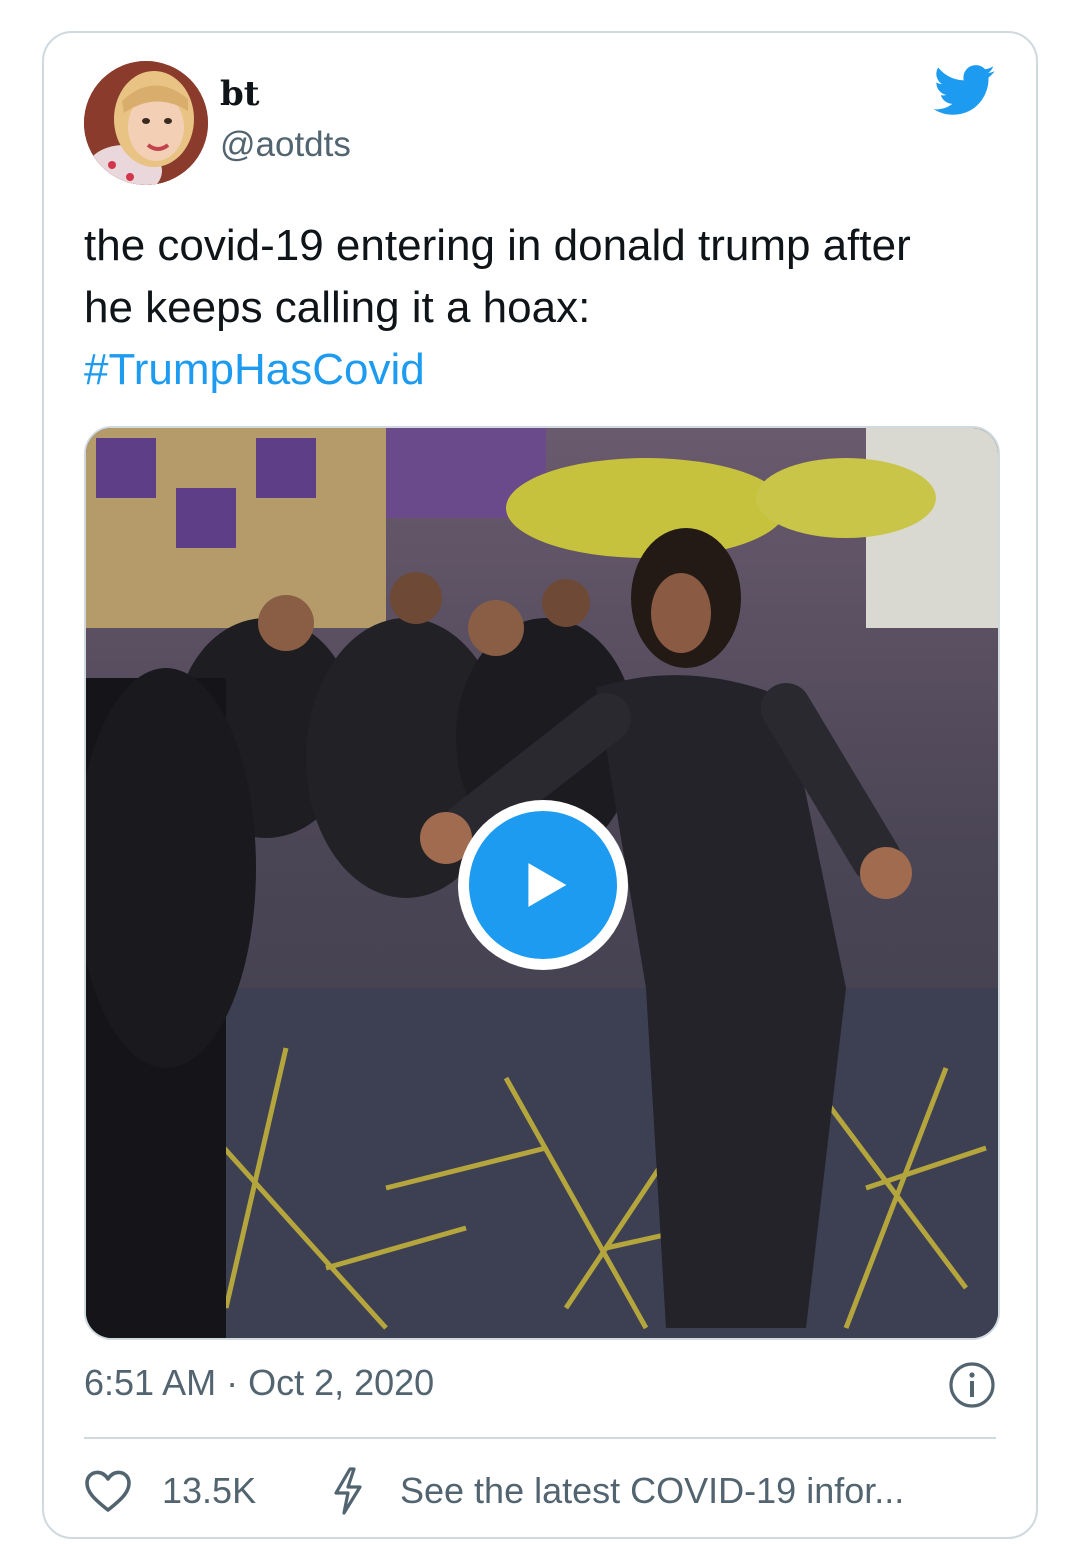 The height and width of the screenshot is (1544, 1080). Describe the element at coordinates (259, 1383) in the screenshot. I see `timestamp: 6:51 AM · Oct 2, 2020` at that location.